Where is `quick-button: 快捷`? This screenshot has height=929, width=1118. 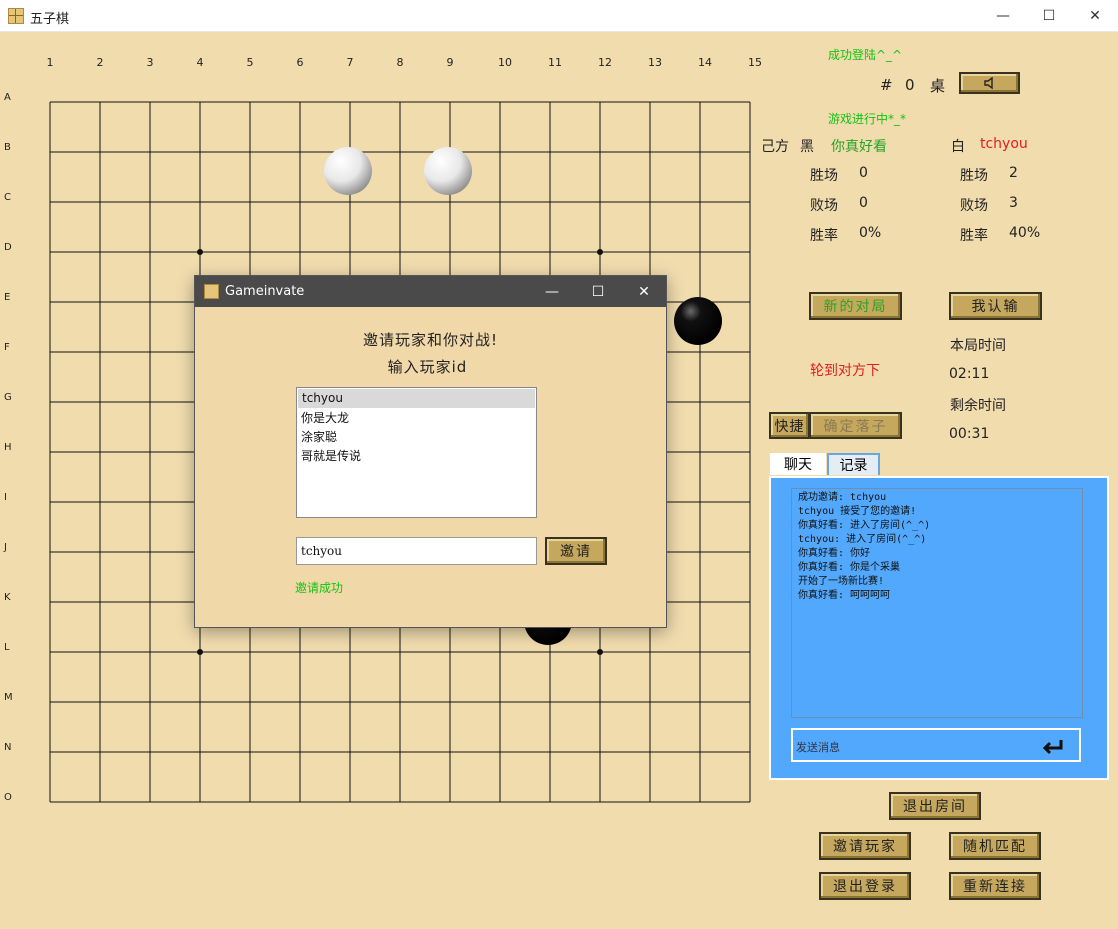
quick-button: 快捷 is located at coordinates (789, 425).